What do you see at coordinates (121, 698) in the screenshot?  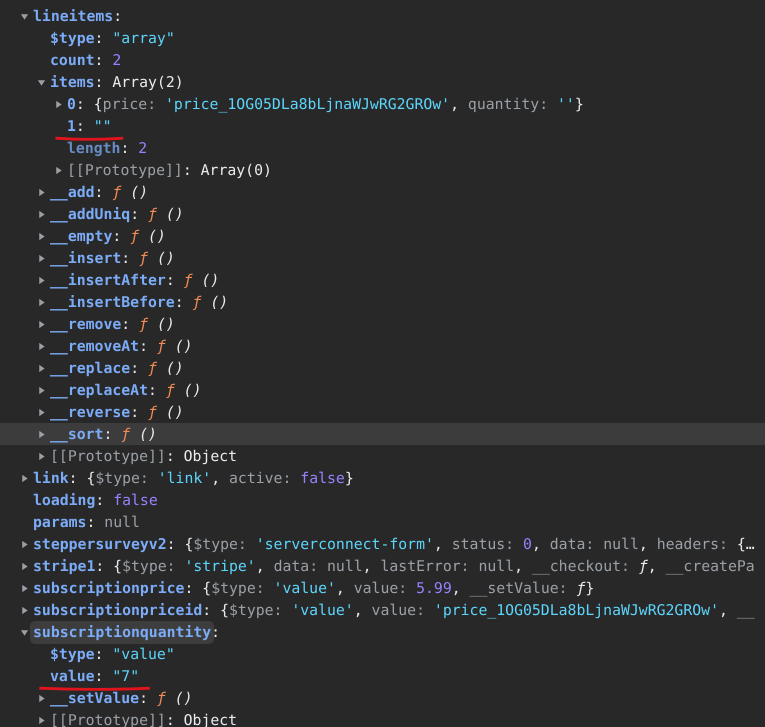 I see `property-text: __setValue: ƒ ()` at bounding box center [121, 698].